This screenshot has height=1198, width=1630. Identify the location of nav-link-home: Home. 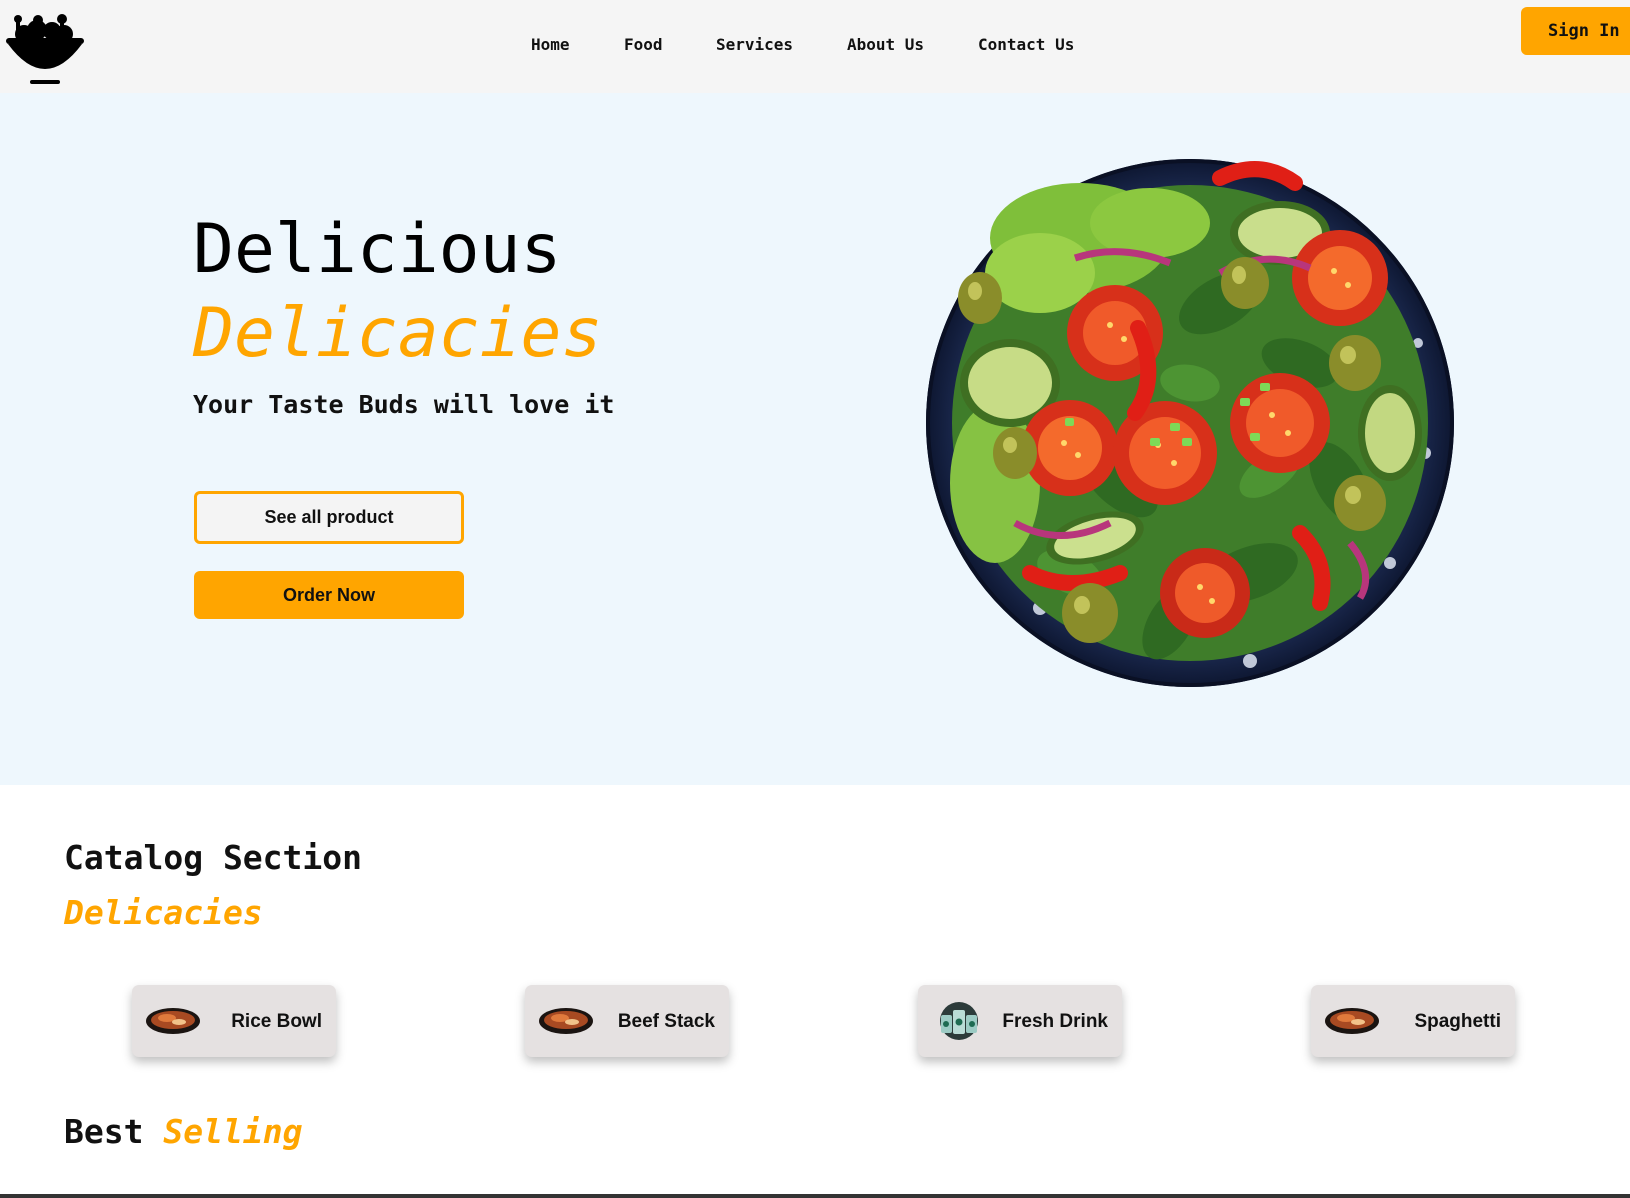
(550, 44).